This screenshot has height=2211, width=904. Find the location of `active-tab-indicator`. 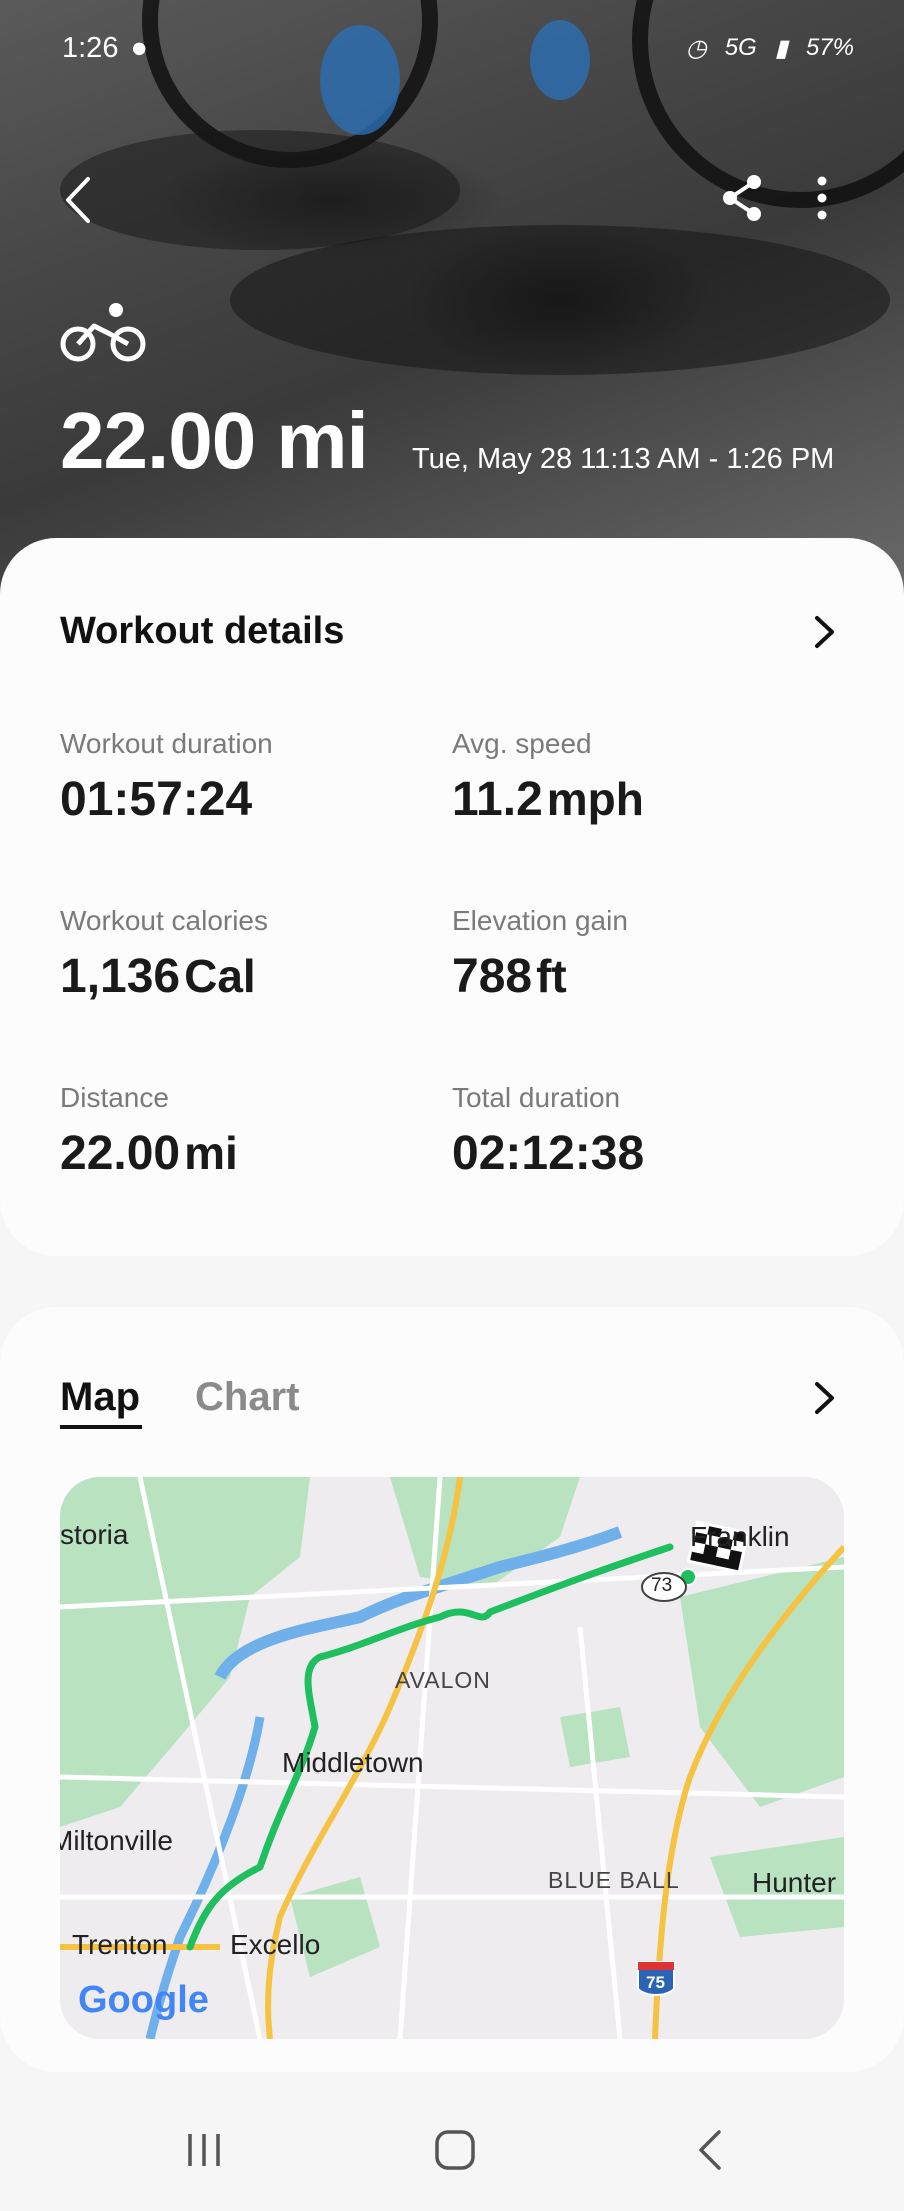

active-tab-indicator is located at coordinates (101, 1427).